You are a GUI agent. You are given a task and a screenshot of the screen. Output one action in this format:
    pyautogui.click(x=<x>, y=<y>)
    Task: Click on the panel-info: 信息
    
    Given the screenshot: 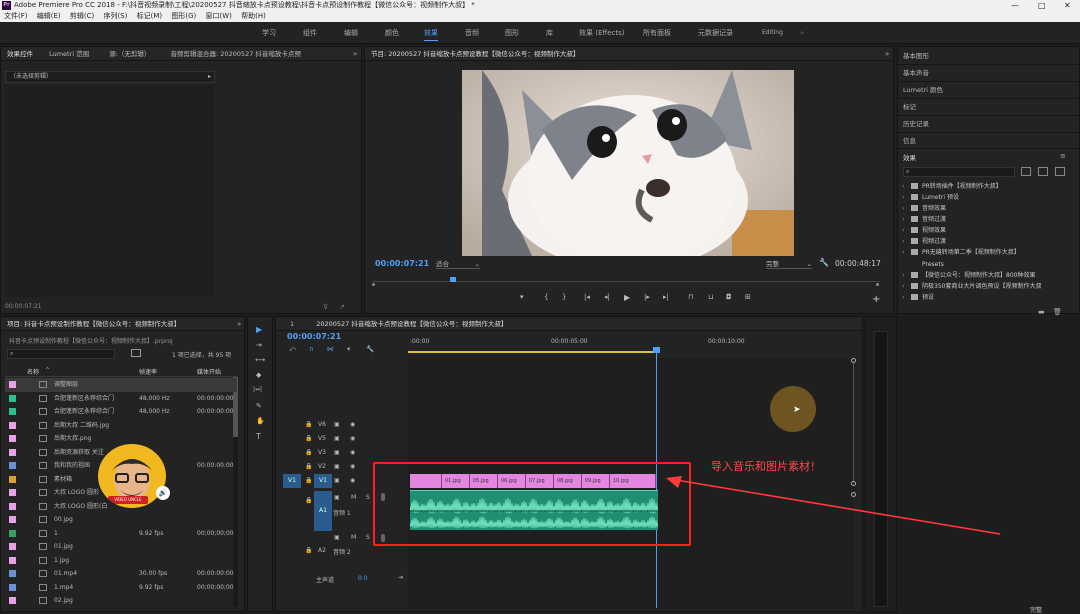 What is the action you would take?
    pyautogui.click(x=909, y=140)
    